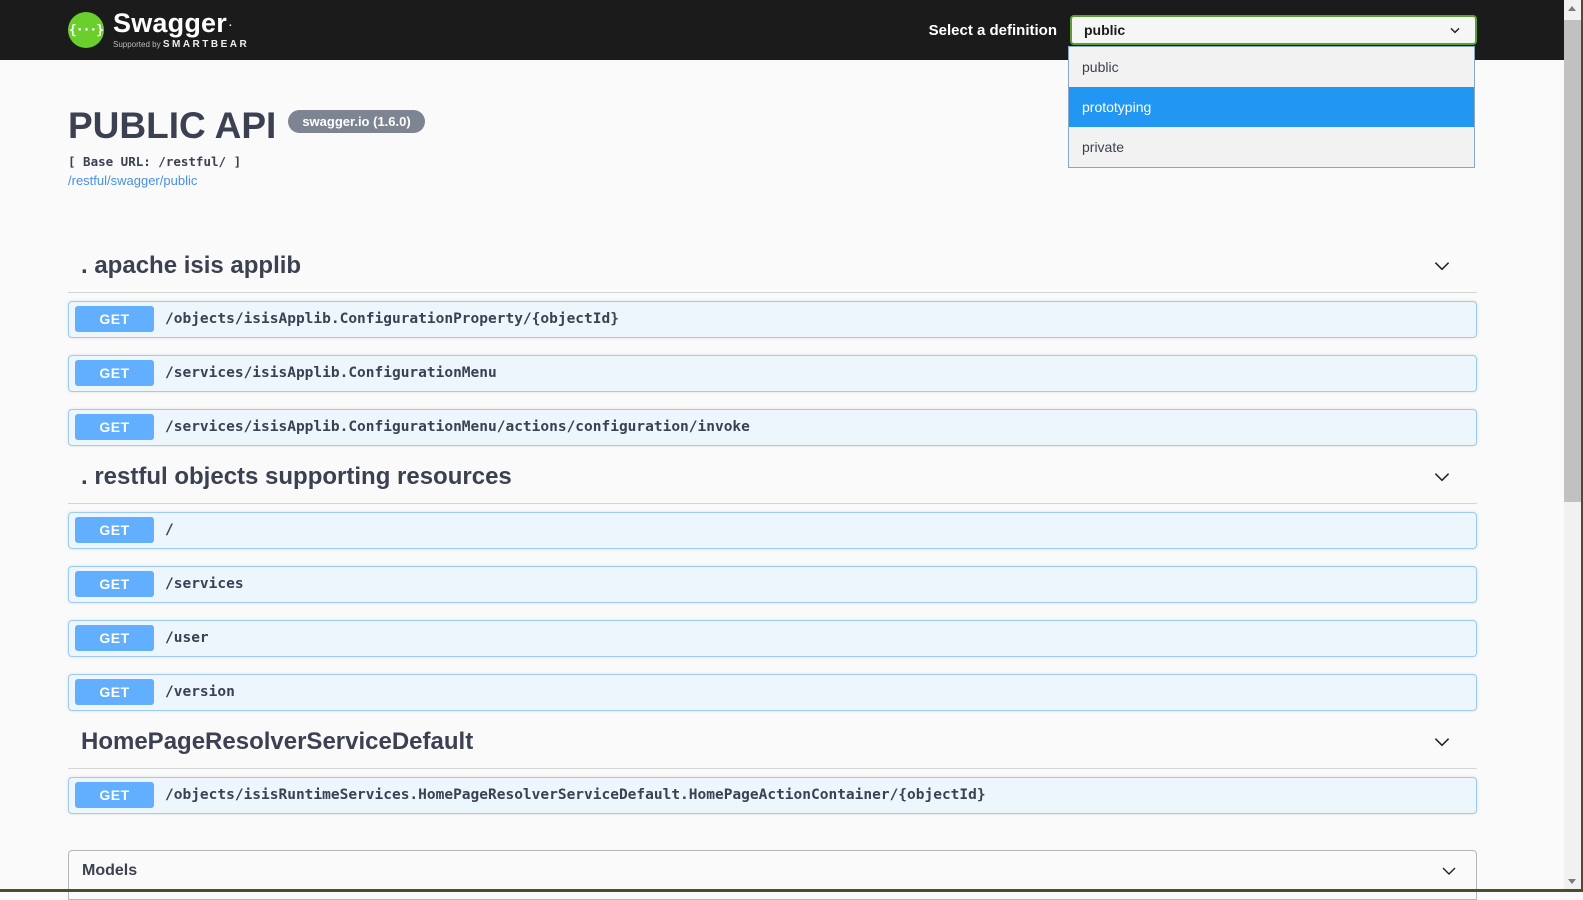 Image resolution: width=1583 pixels, height=900 pixels. Describe the element at coordinates (172, 125) in the screenshot. I see `api-title-text: PUBLIC API` at that location.